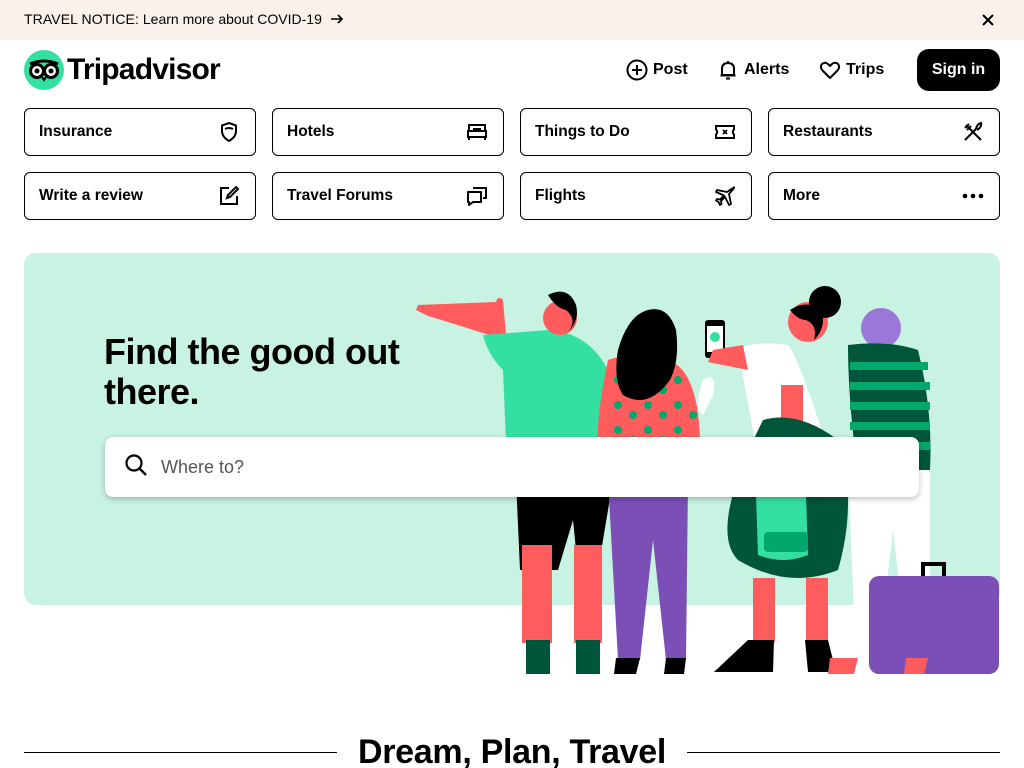  I want to click on plane-icon, so click(725, 196).